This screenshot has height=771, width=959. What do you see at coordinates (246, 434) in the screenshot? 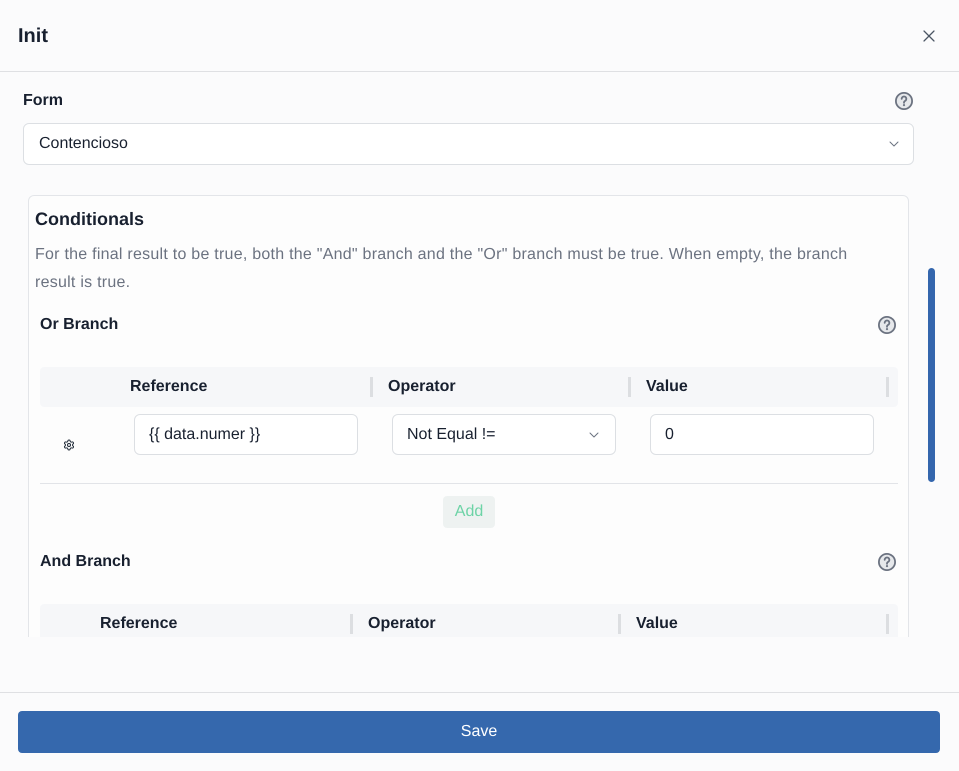
I see `reference-field: {{ data.numer }}` at bounding box center [246, 434].